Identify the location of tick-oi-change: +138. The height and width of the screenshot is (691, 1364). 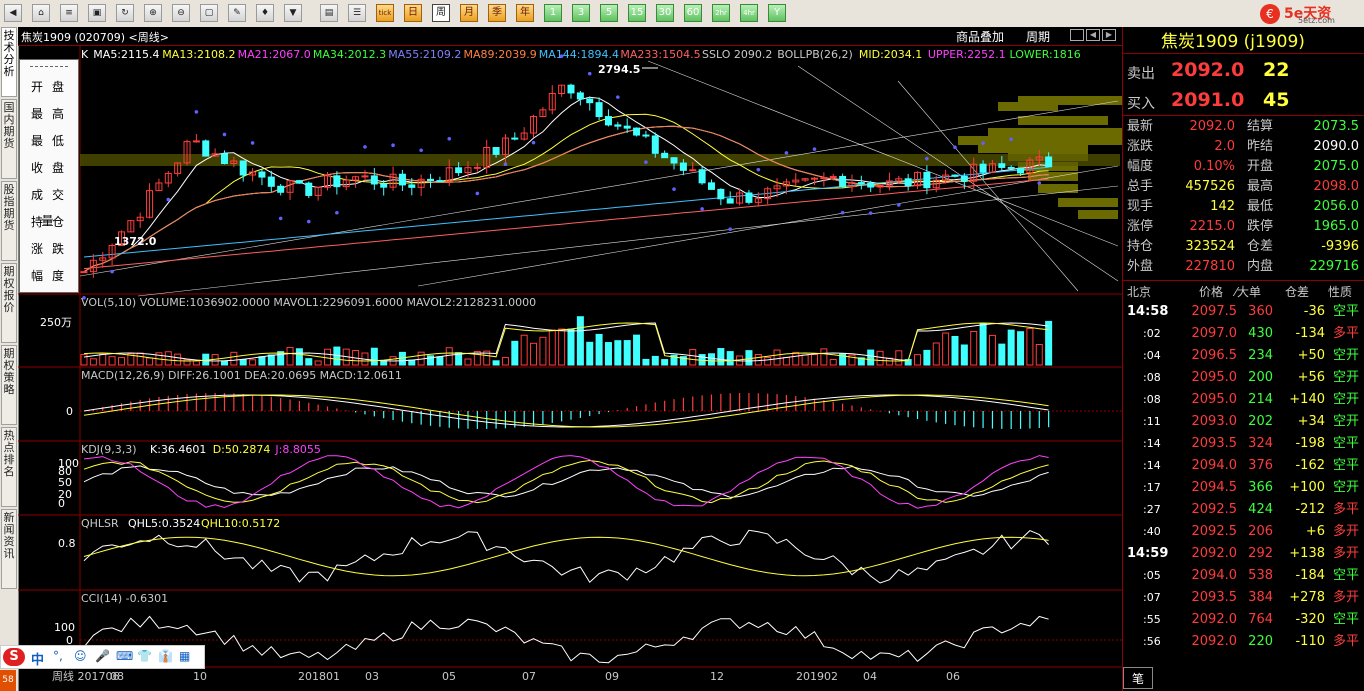
(1307, 553).